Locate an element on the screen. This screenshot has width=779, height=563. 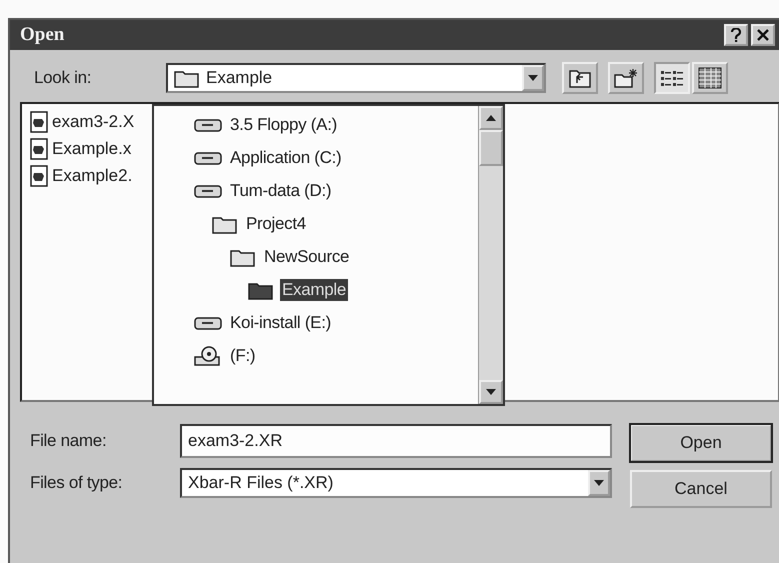
tree-item: Koi-install (E:) is located at coordinates (281, 323).